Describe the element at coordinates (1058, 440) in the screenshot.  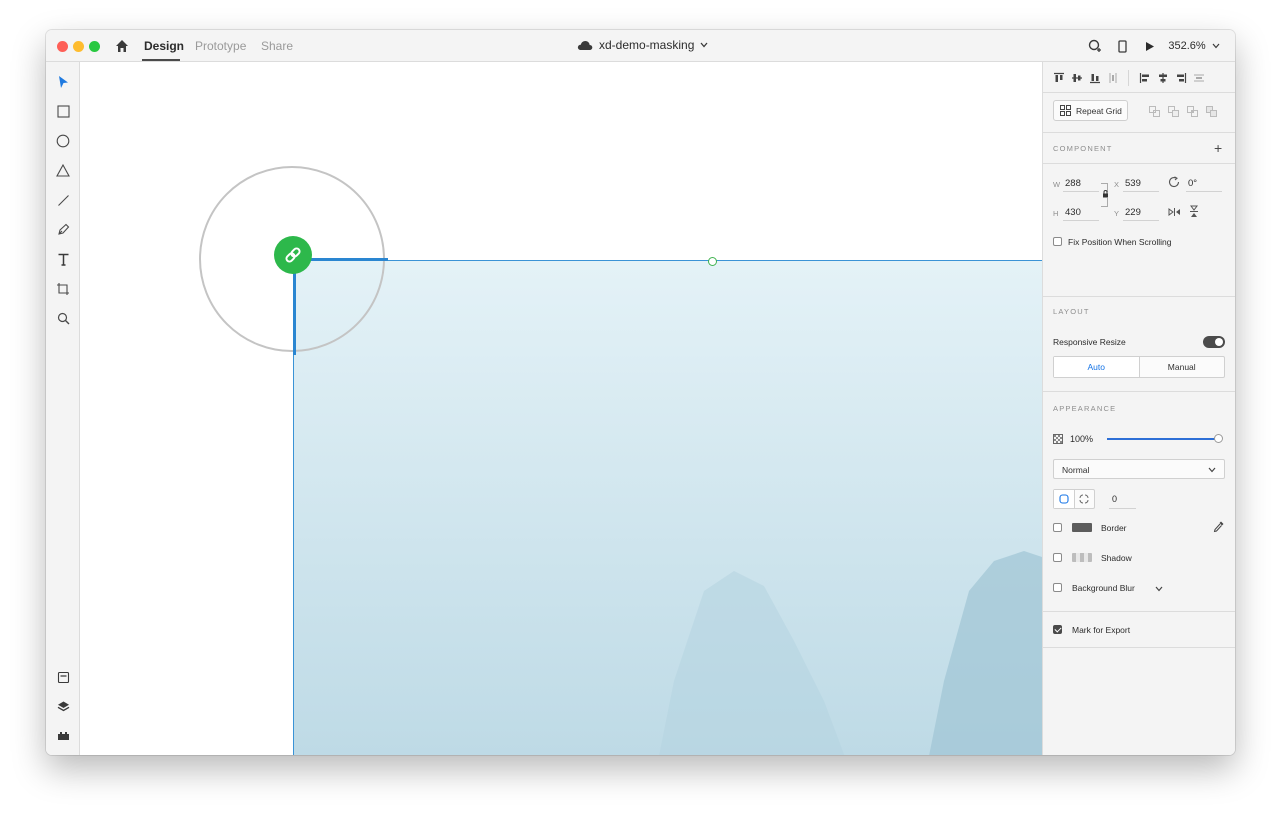
I see `opacity-icon` at that location.